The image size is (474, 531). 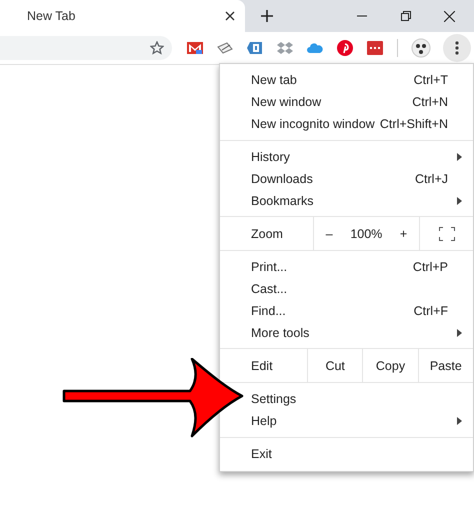 What do you see at coordinates (262, 366) in the screenshot?
I see `edit-label: Edit` at bounding box center [262, 366].